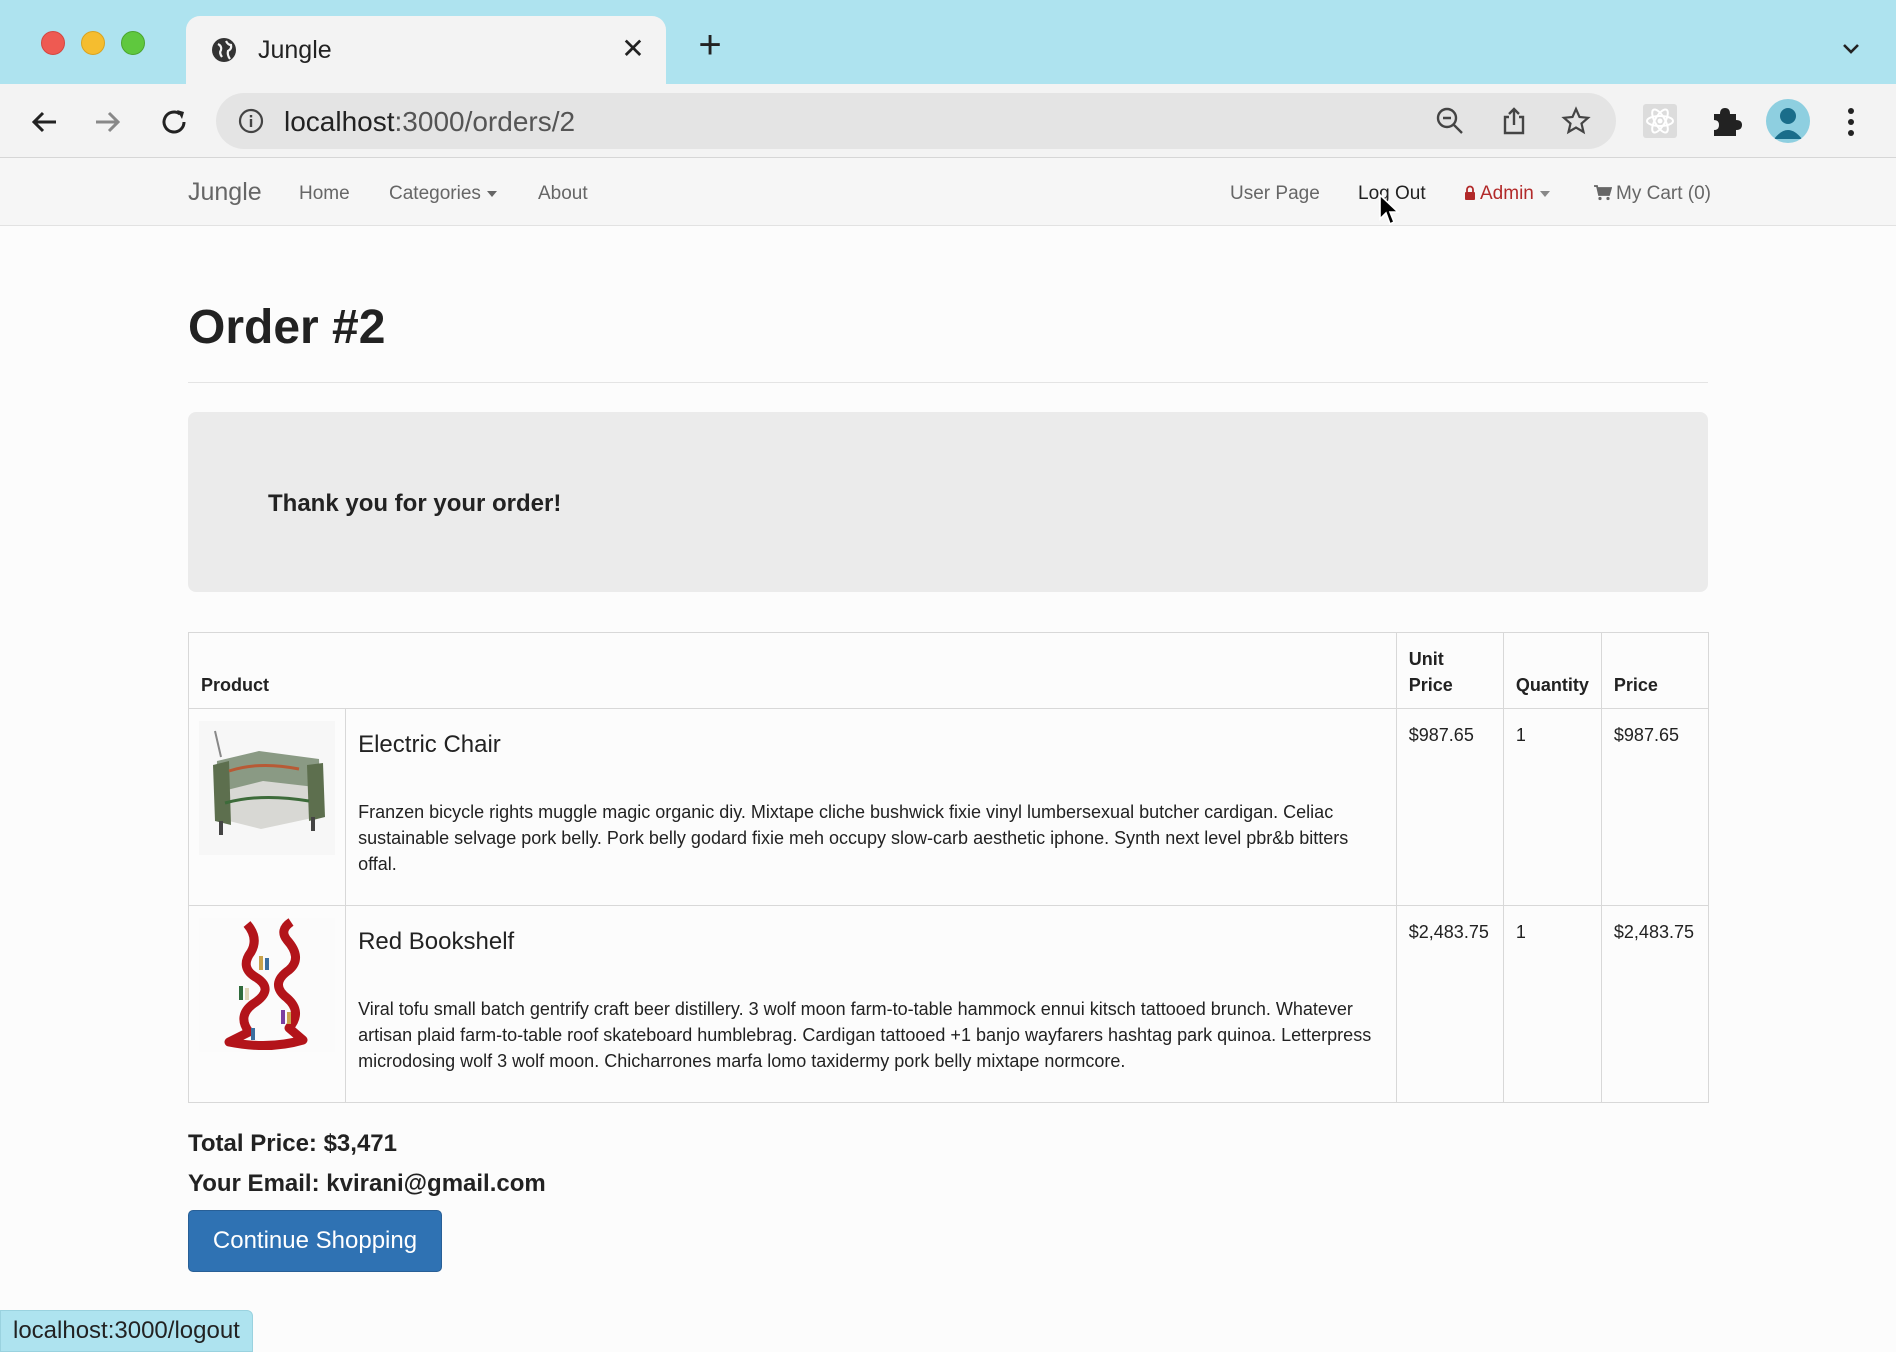 Image resolution: width=1896 pixels, height=1352 pixels. What do you see at coordinates (339, 121) in the screenshot?
I see `url-host: localhost` at bounding box center [339, 121].